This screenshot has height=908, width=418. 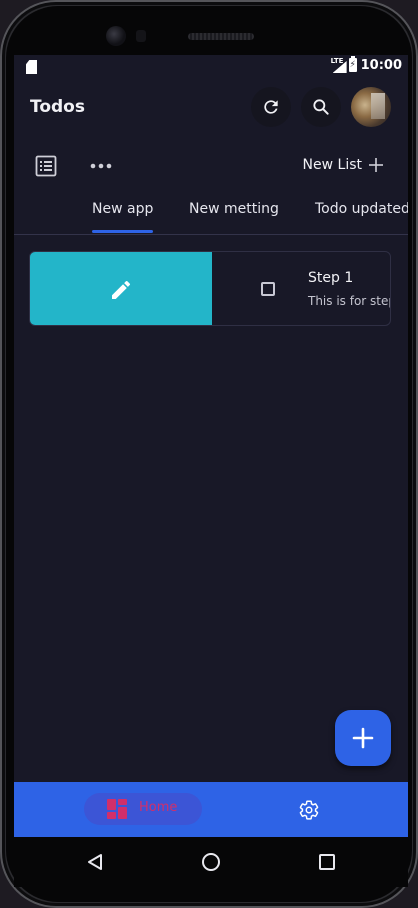 What do you see at coordinates (123, 217) in the screenshot?
I see `tab-new-app: New app` at bounding box center [123, 217].